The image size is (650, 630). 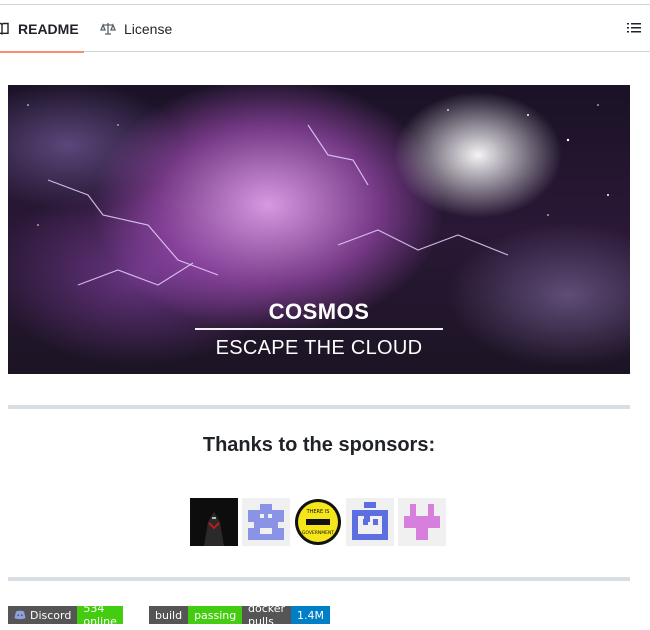 I want to click on discord-badge-label-box: Discord, so click(x=43, y=615).